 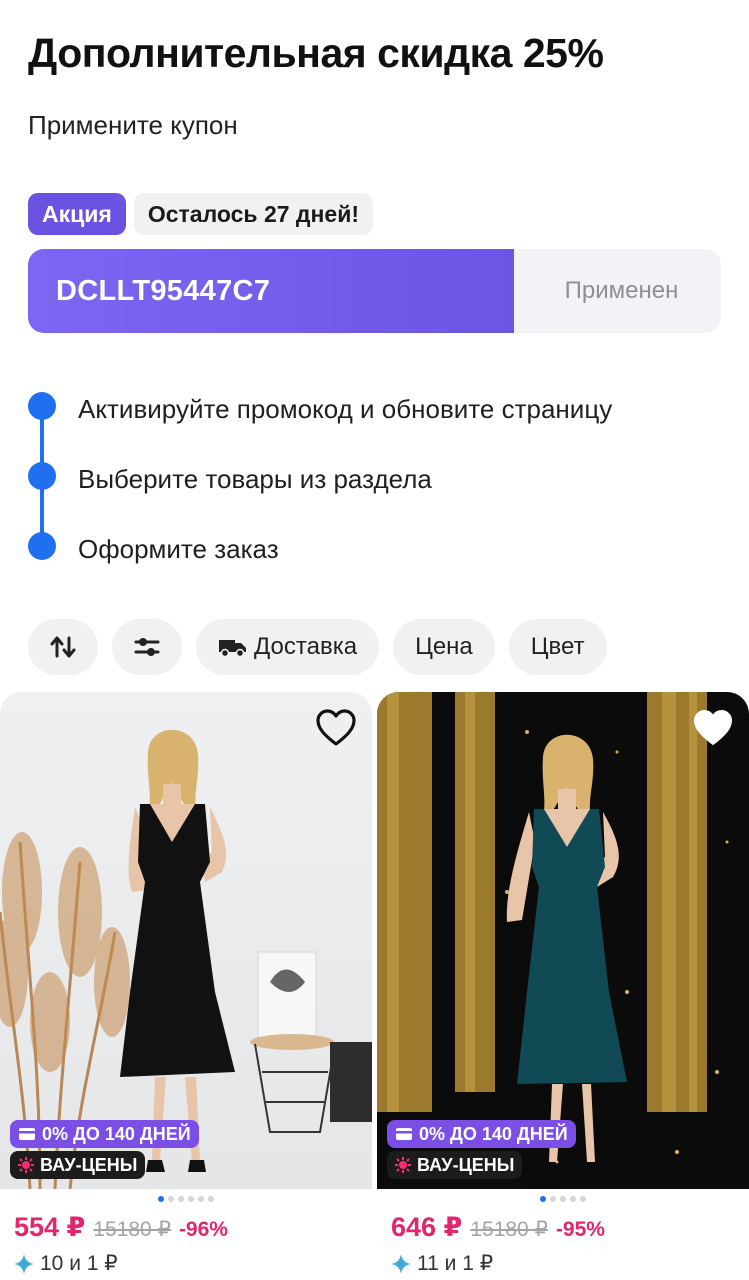 I want to click on bonus-text: 11 и 1 ₽, so click(x=455, y=1263).